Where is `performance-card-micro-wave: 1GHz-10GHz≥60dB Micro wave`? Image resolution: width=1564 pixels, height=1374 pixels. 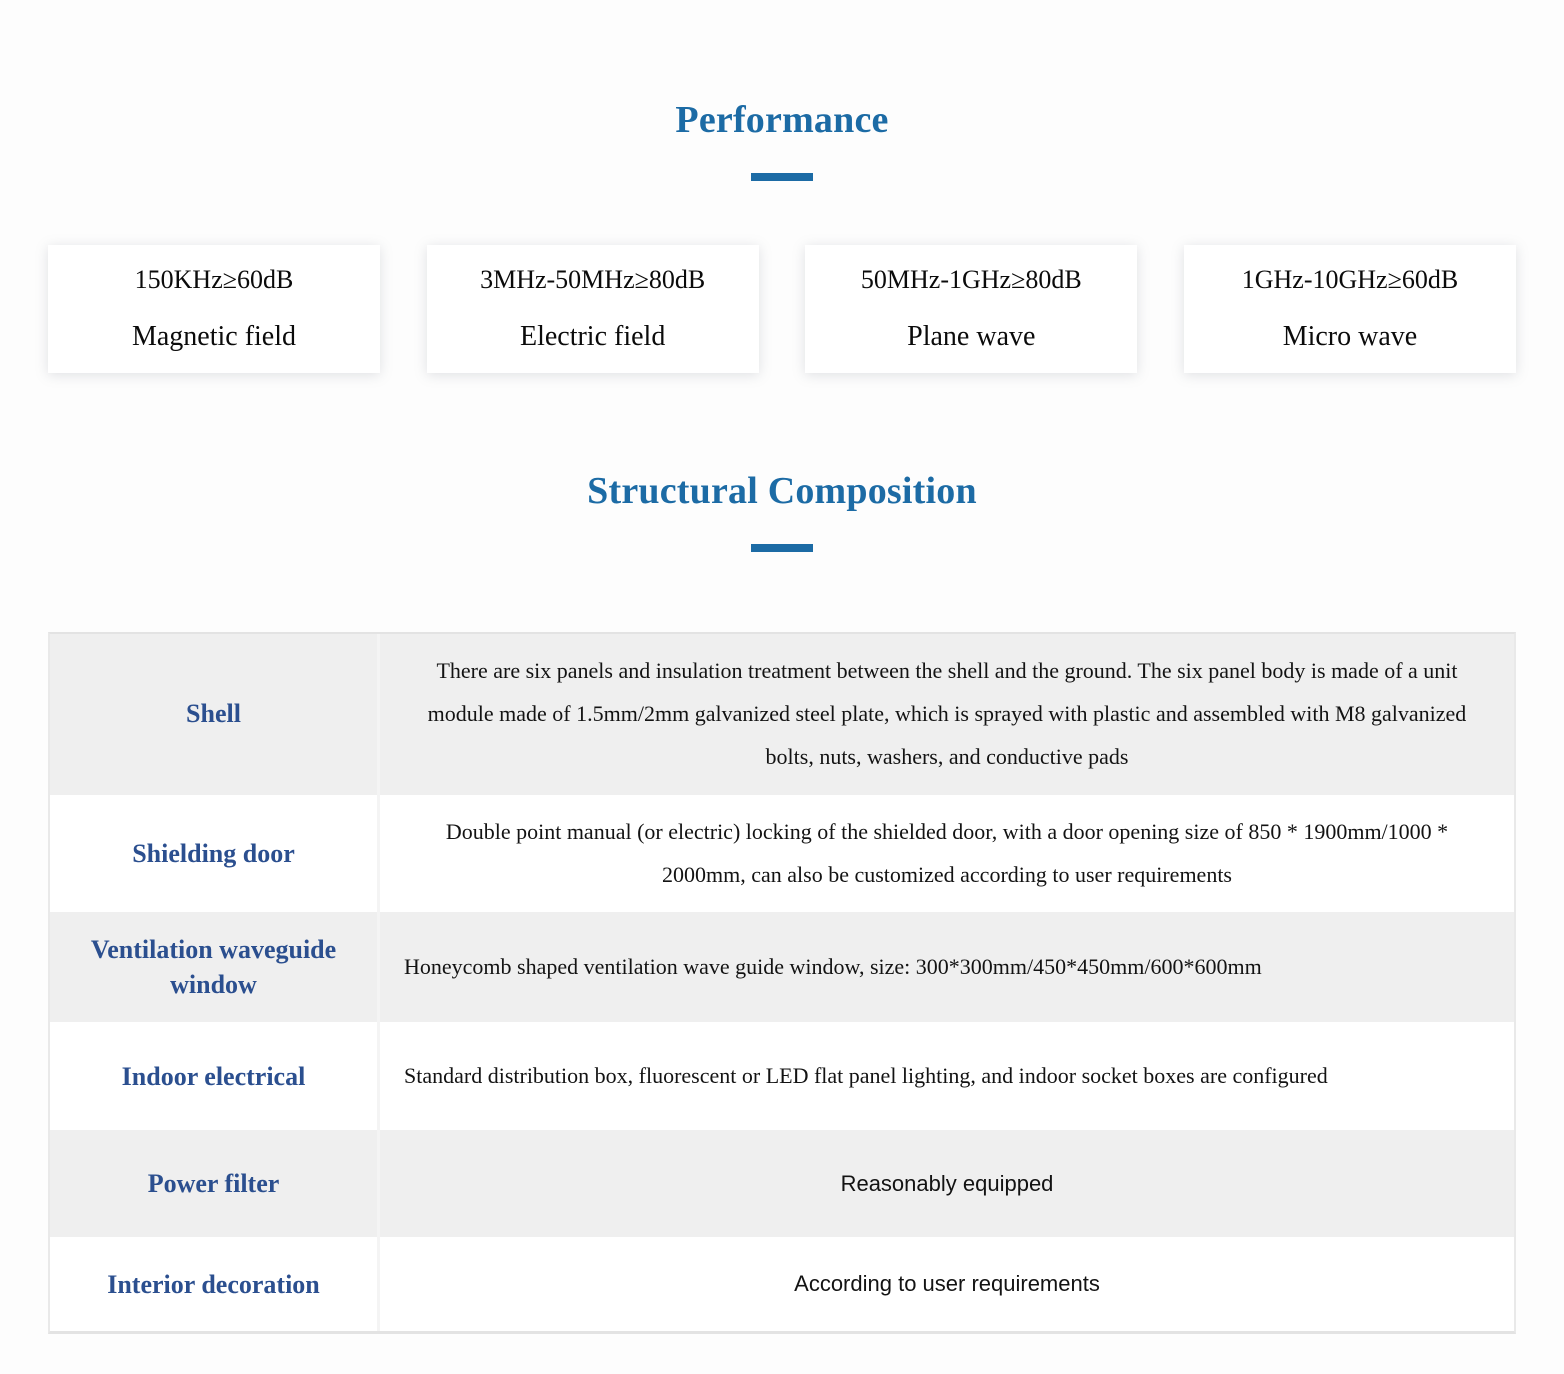
performance-card-micro-wave: 1GHz-10GHz≥60dB Micro wave is located at coordinates (1349, 309).